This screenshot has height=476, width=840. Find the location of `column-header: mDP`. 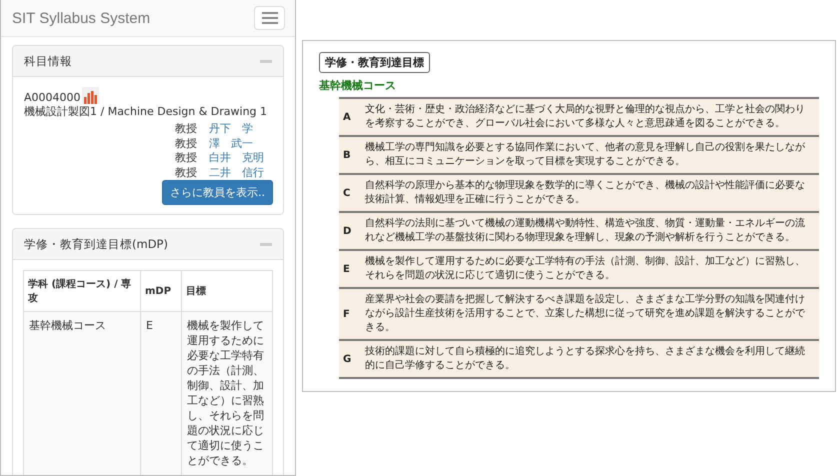

column-header: mDP is located at coordinates (161, 291).